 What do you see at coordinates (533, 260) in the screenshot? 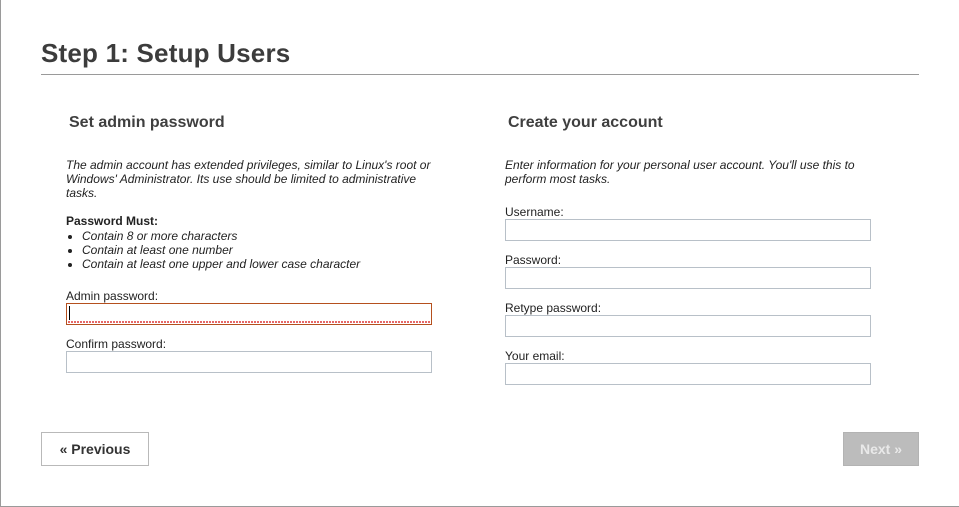
I see `account-password-label: Password:` at bounding box center [533, 260].